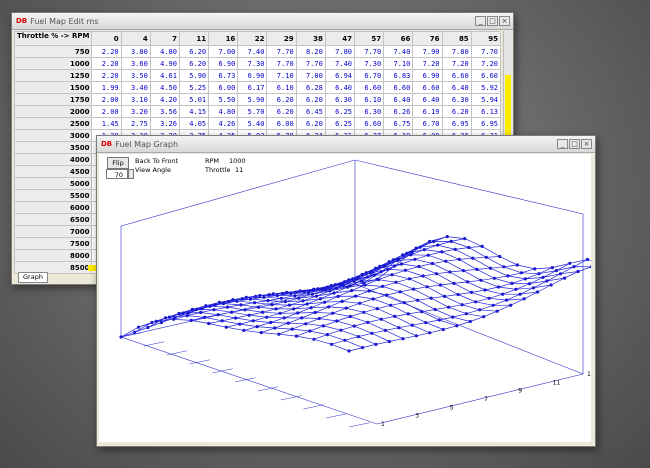 The image size is (650, 468). I want to click on fuel-cell: 5.25, so click(194, 87).